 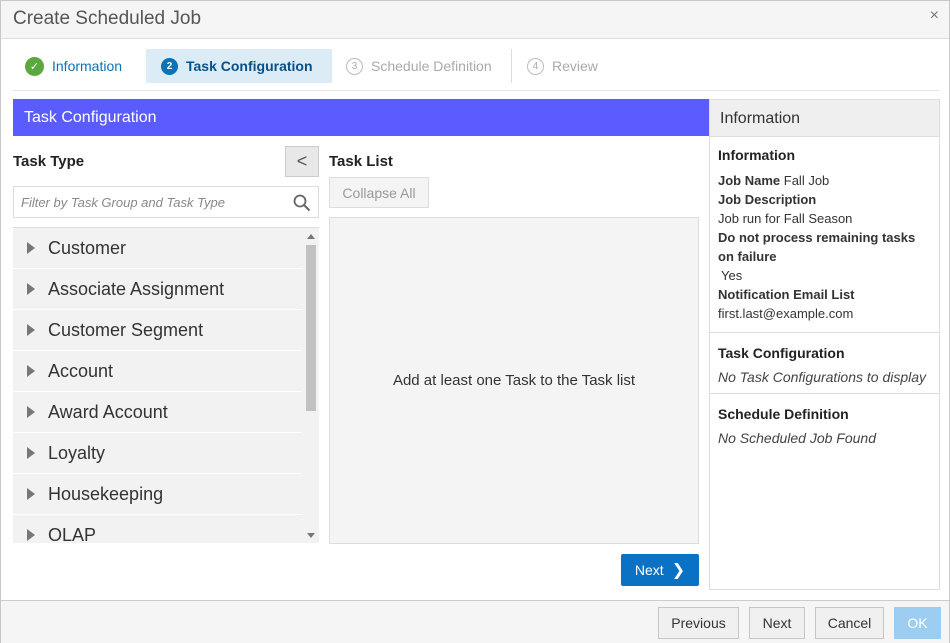 I want to click on collapse-all-button: Collapse All, so click(x=379, y=192).